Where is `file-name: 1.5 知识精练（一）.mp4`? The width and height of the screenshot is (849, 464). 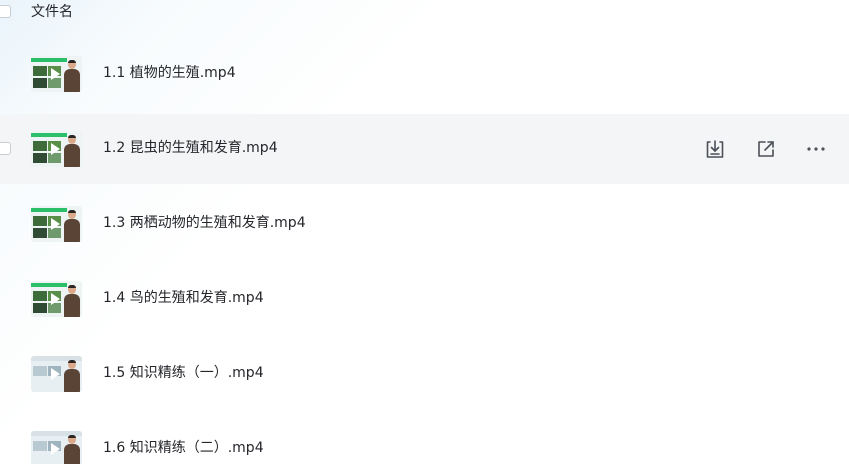 file-name: 1.5 知识精练（一）.mp4 is located at coordinates (183, 373).